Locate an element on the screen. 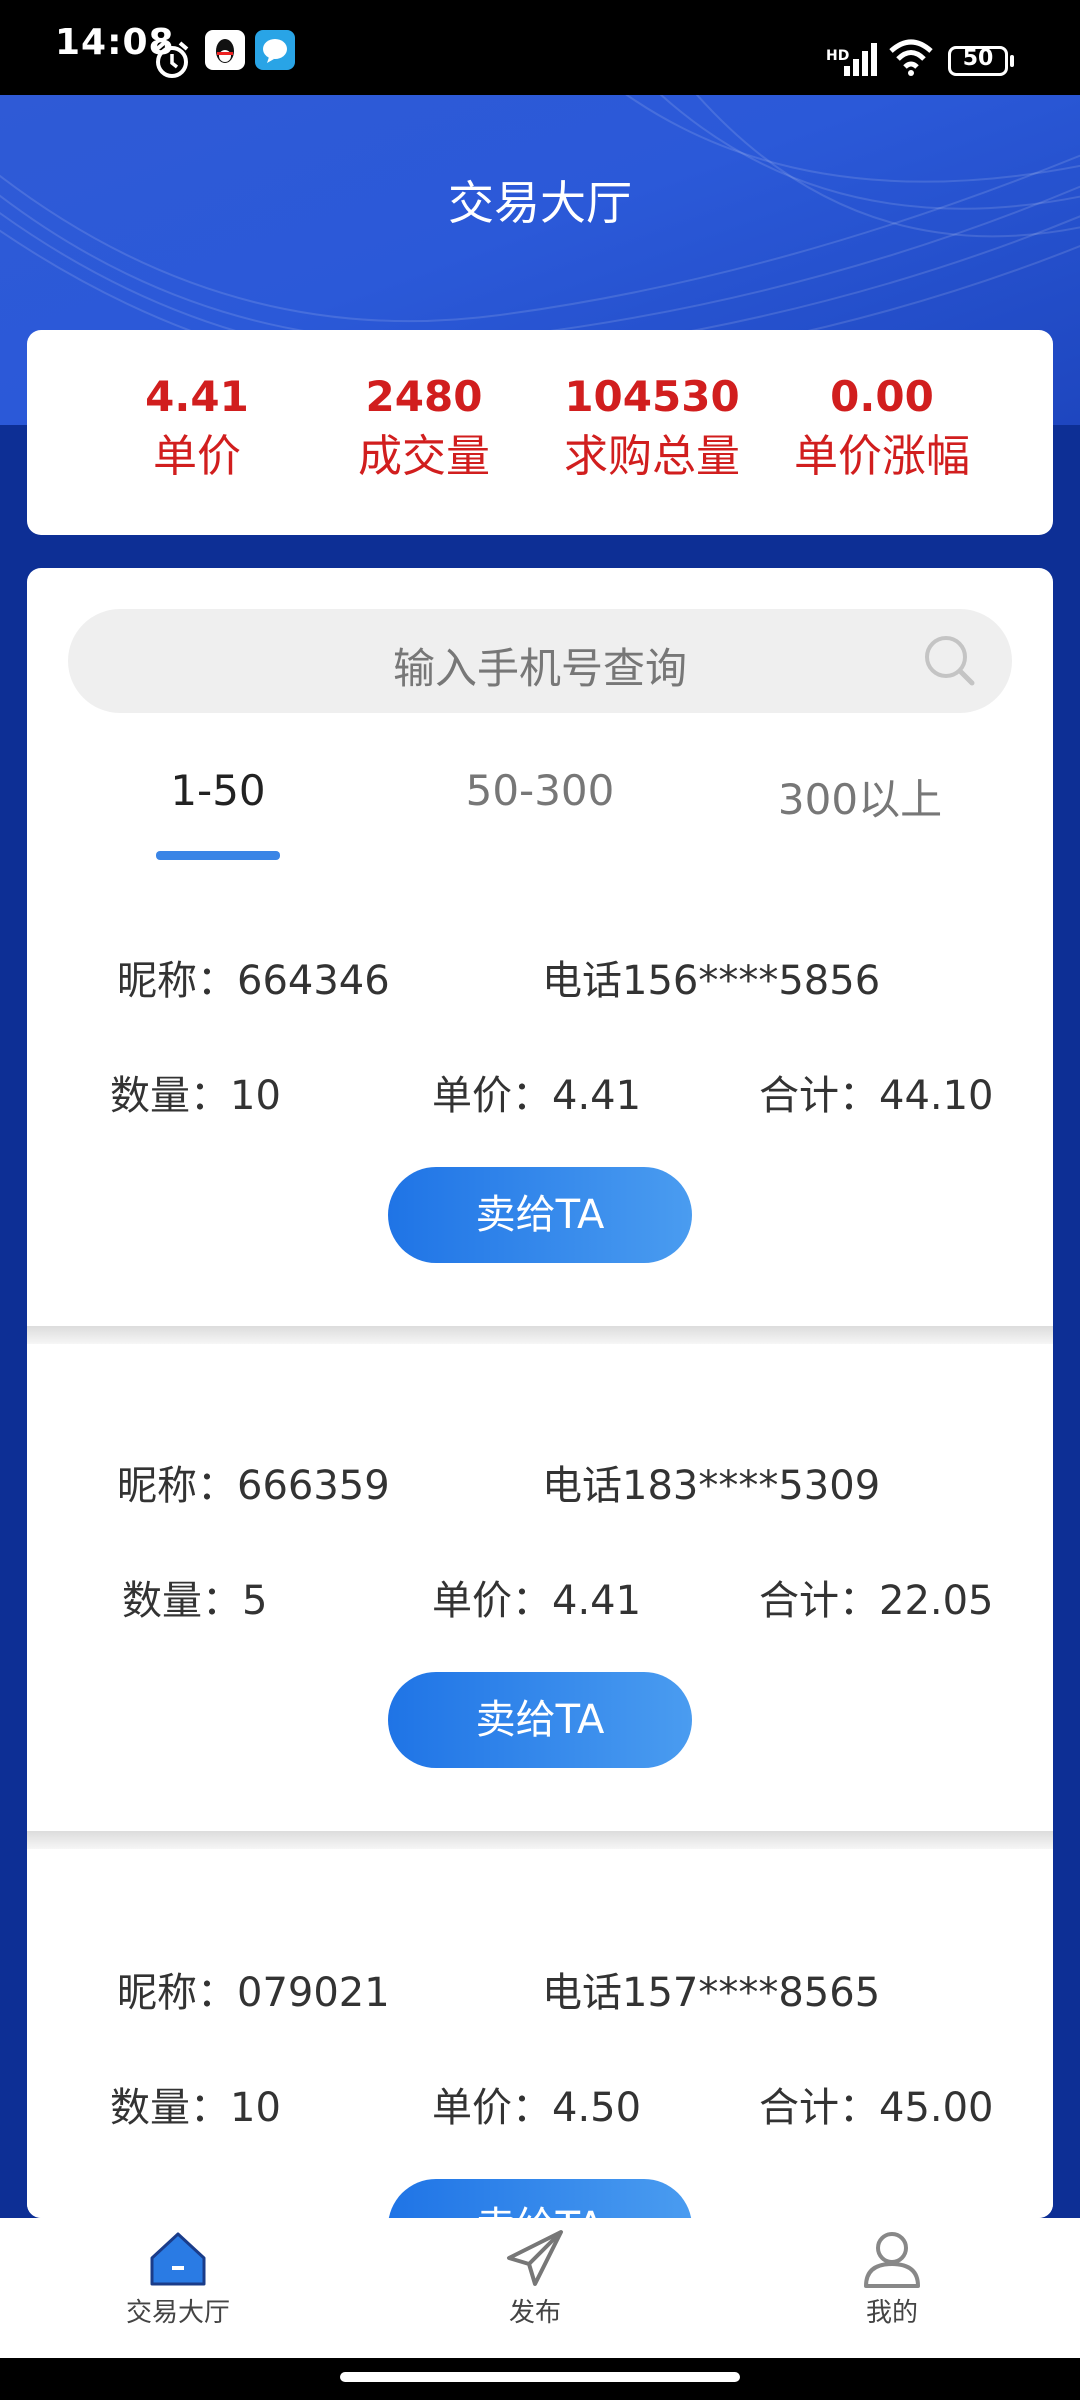  wifi-icon is located at coordinates (911, 57).